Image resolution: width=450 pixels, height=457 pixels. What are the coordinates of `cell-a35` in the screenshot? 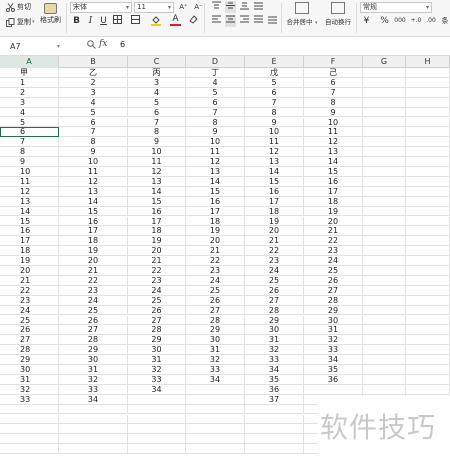 It's located at (29, 409).